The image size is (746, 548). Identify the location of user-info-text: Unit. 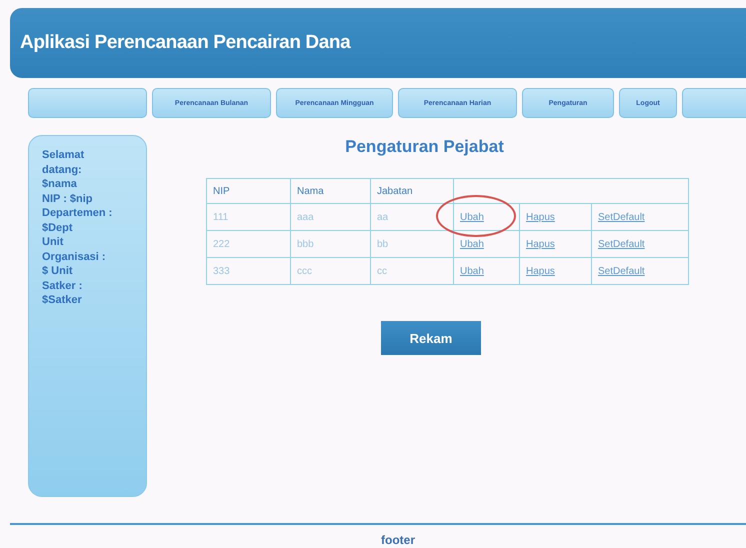
(53, 242).